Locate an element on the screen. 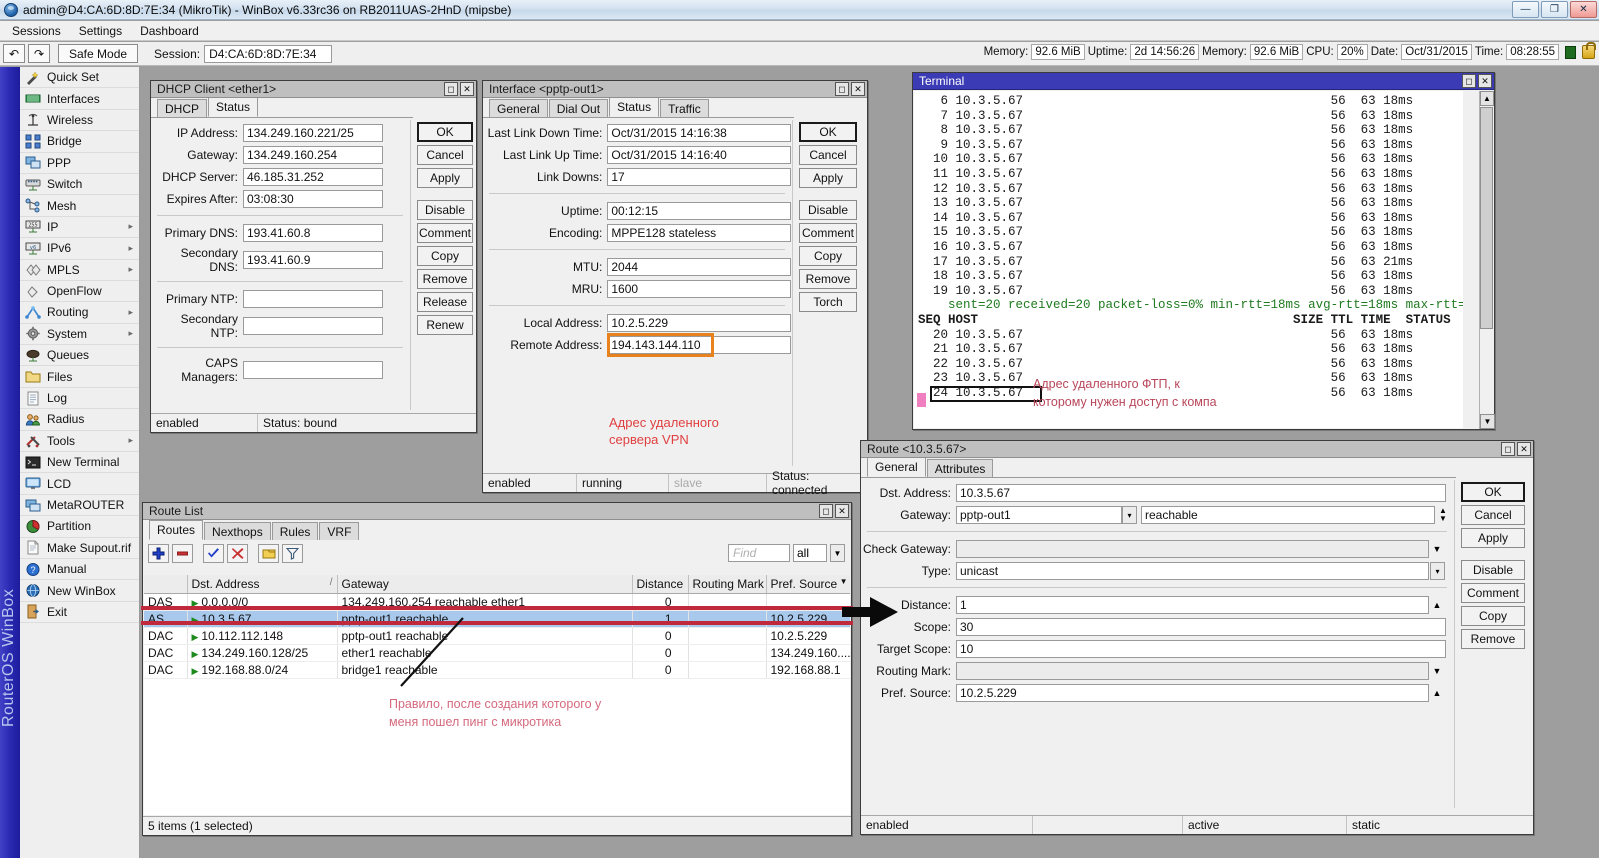 The width and height of the screenshot is (1599, 858). iface-input-last-down: Oct/31/2015 14:16:38 is located at coordinates (699, 133).